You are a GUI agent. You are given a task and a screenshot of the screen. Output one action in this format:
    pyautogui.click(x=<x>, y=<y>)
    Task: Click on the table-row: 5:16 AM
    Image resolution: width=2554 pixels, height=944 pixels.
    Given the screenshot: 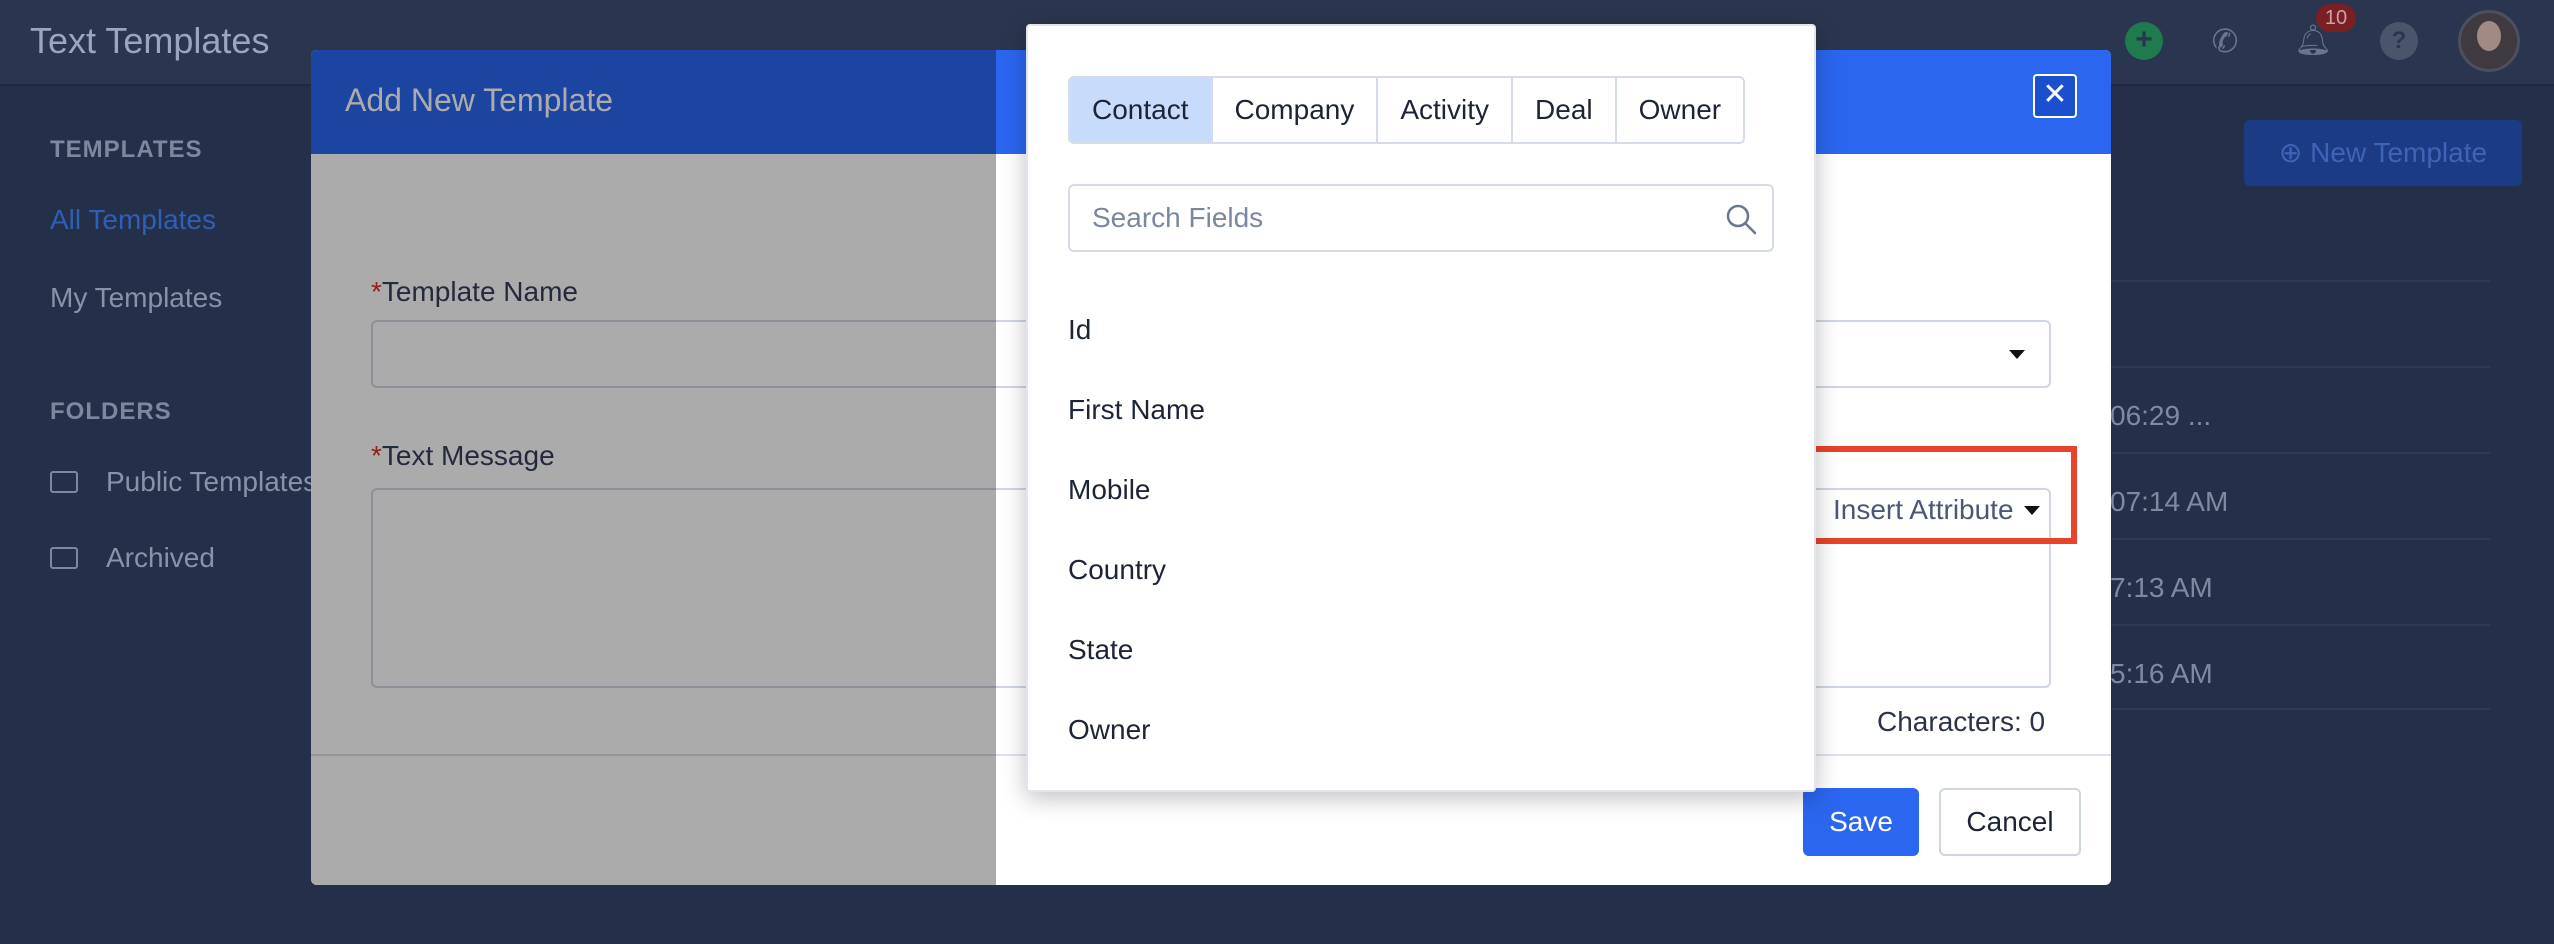 What is the action you would take?
    pyautogui.click(x=2298, y=667)
    